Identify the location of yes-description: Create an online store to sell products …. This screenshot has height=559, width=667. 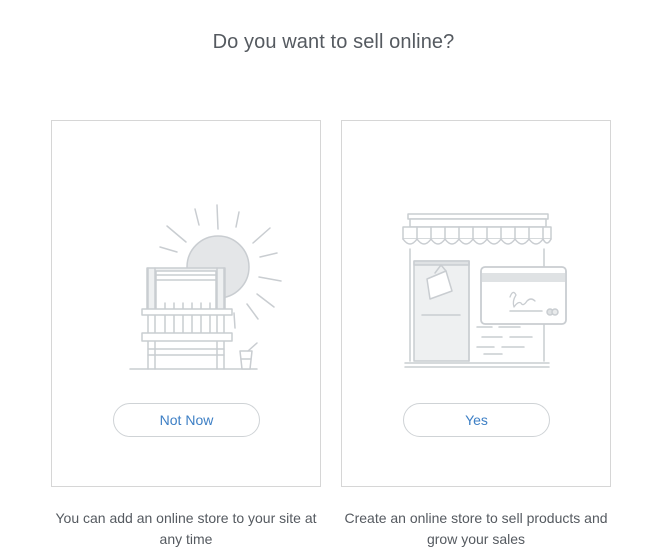
(476, 528).